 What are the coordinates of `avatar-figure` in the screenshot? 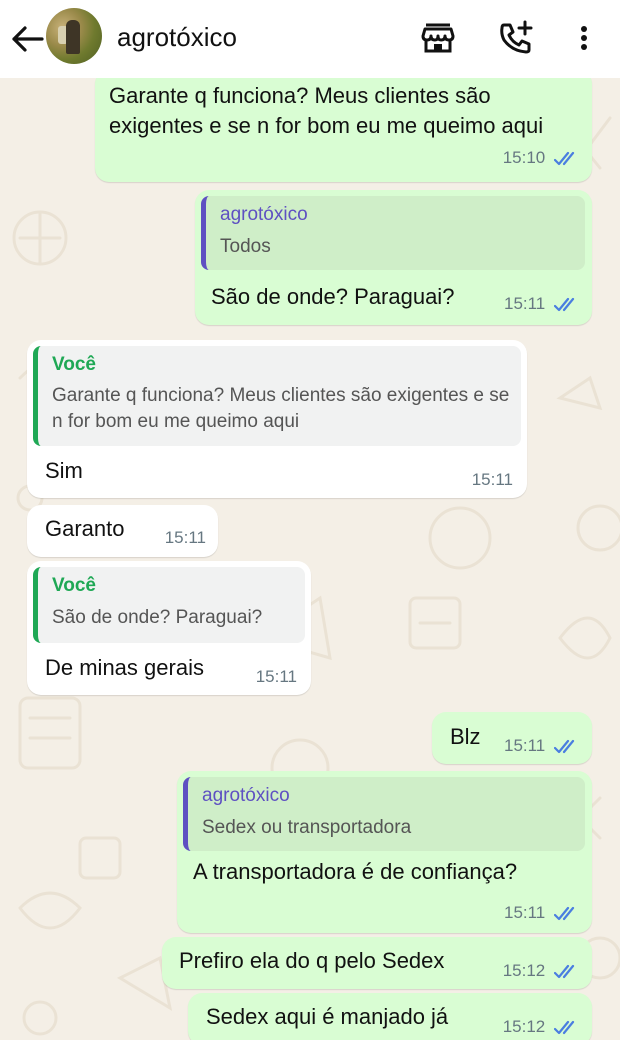 It's located at (73, 37).